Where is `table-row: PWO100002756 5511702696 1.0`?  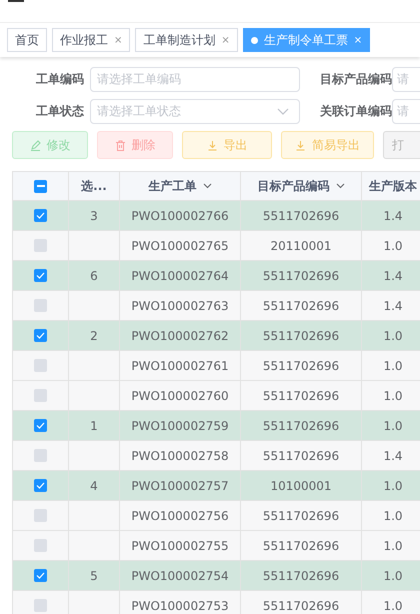 table-row: PWO100002756 5511702696 1.0 is located at coordinates (216, 516).